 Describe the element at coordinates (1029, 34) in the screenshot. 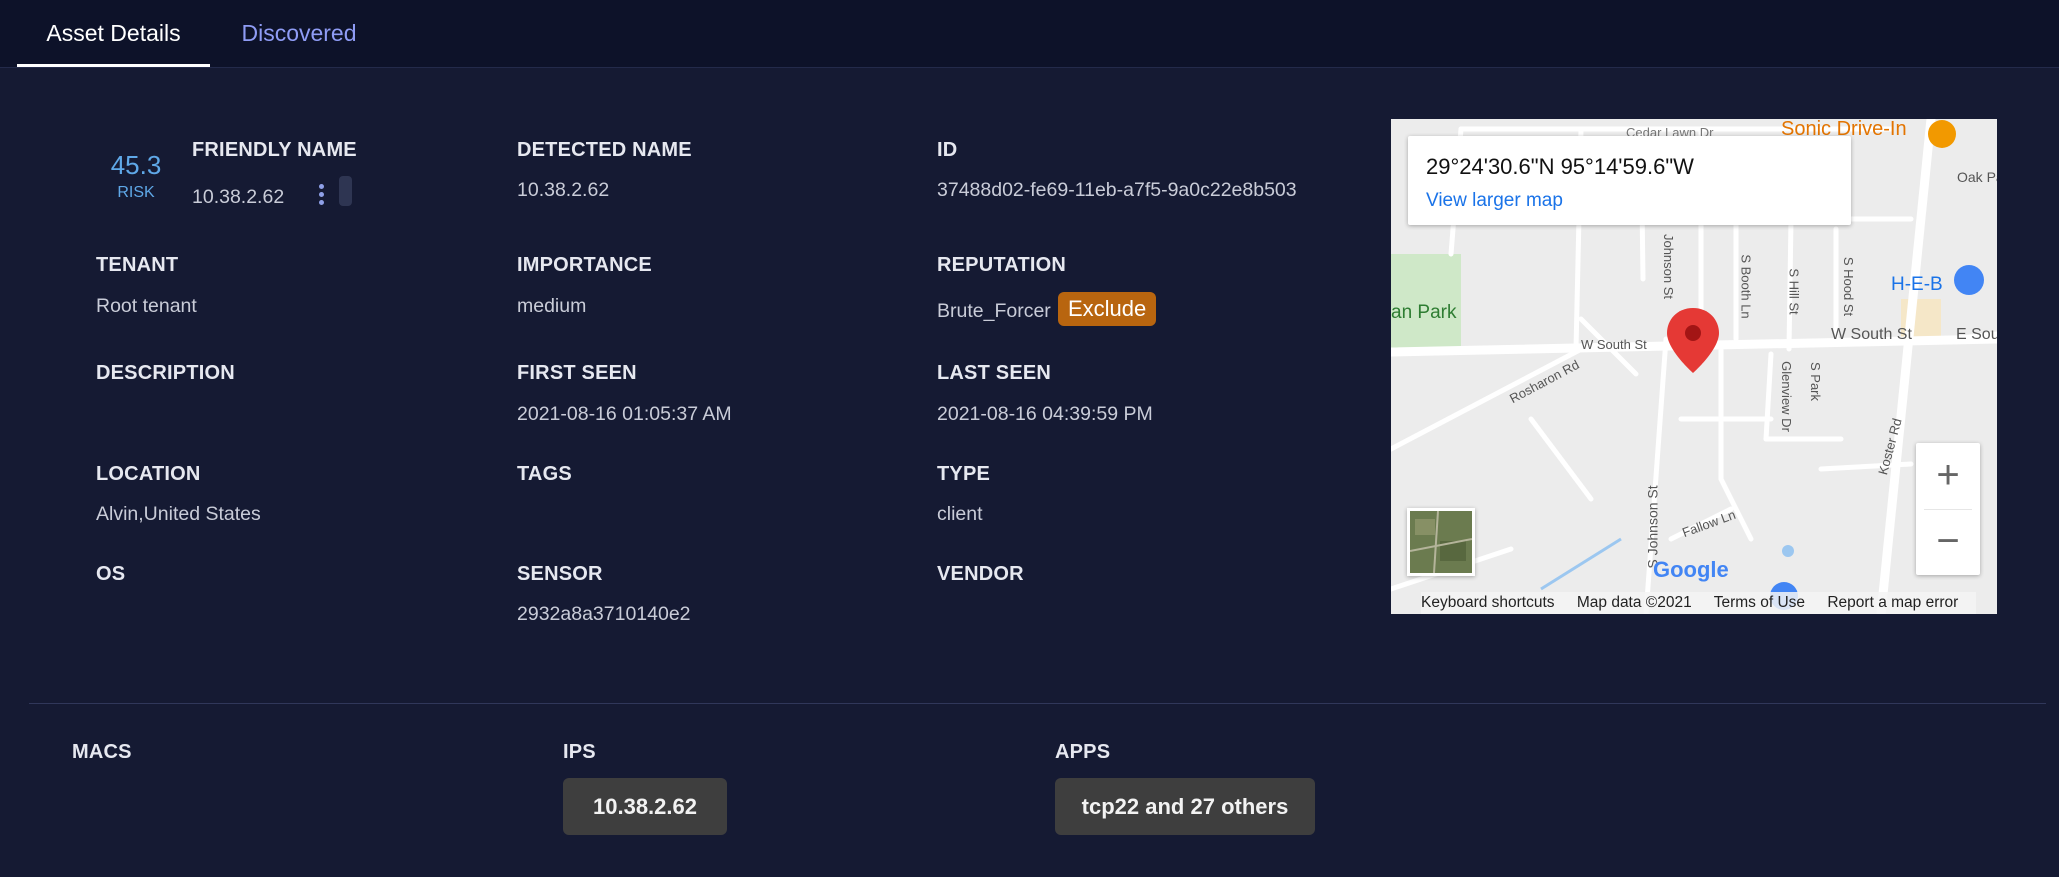

I see `tab-bar: Asset Details Discovered` at that location.